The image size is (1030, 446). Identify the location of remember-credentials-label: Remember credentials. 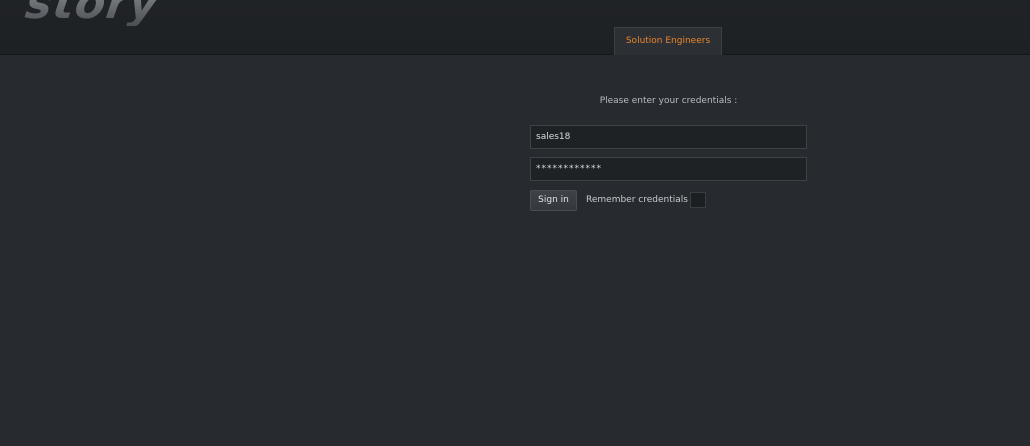
(637, 200).